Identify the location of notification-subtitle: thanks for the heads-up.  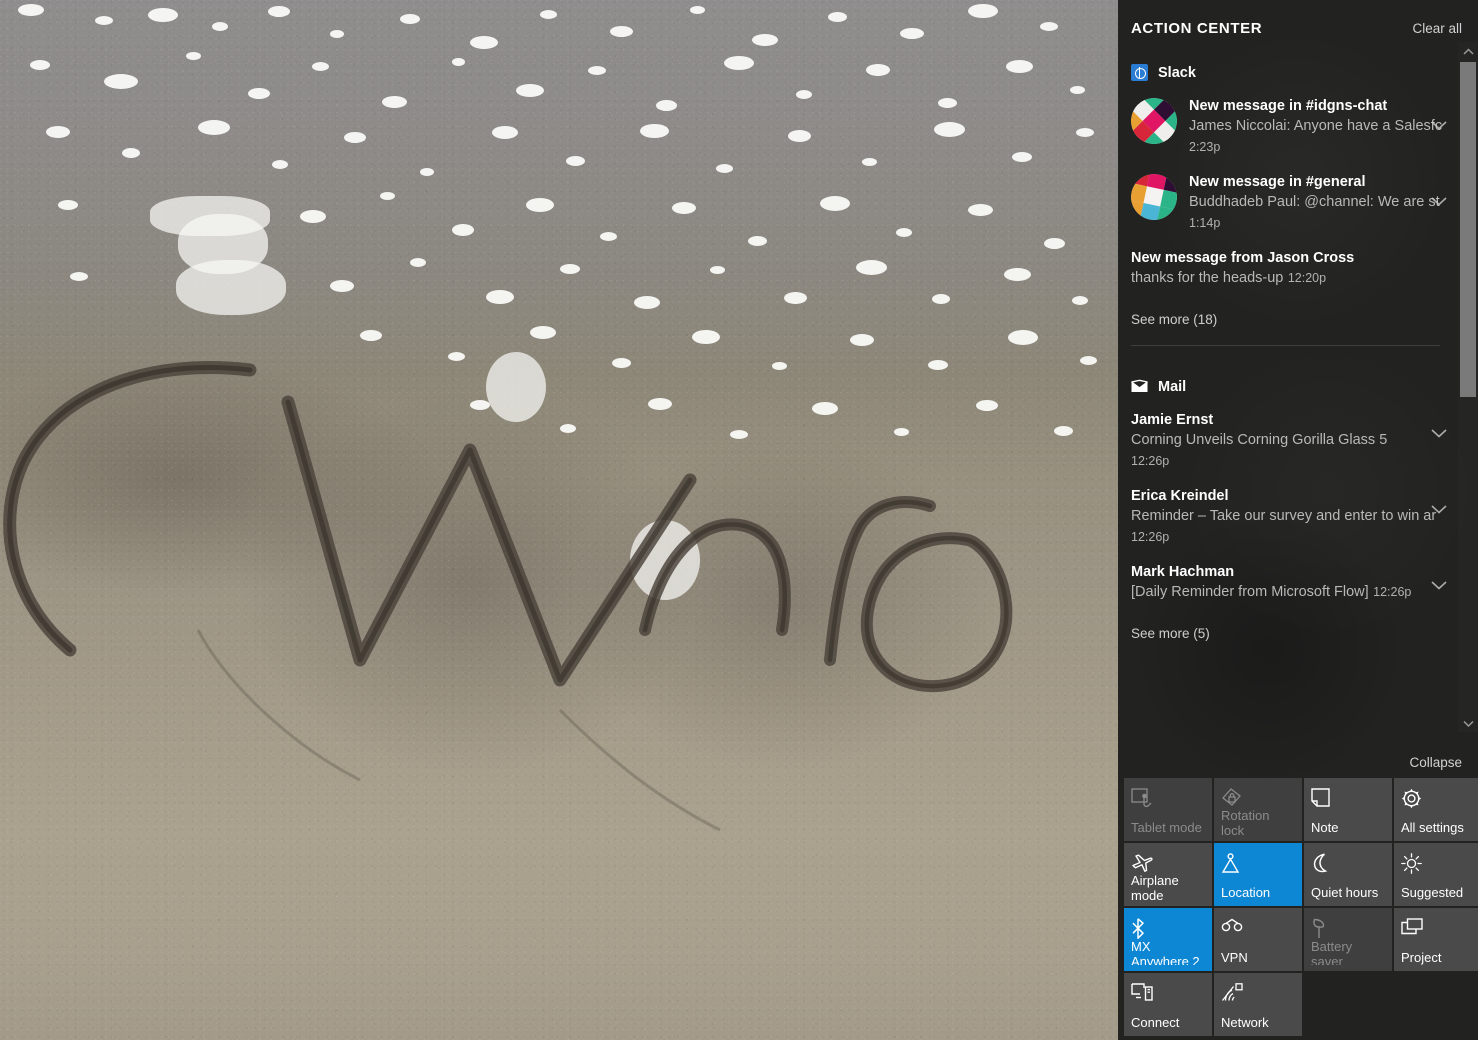
(1207, 278).